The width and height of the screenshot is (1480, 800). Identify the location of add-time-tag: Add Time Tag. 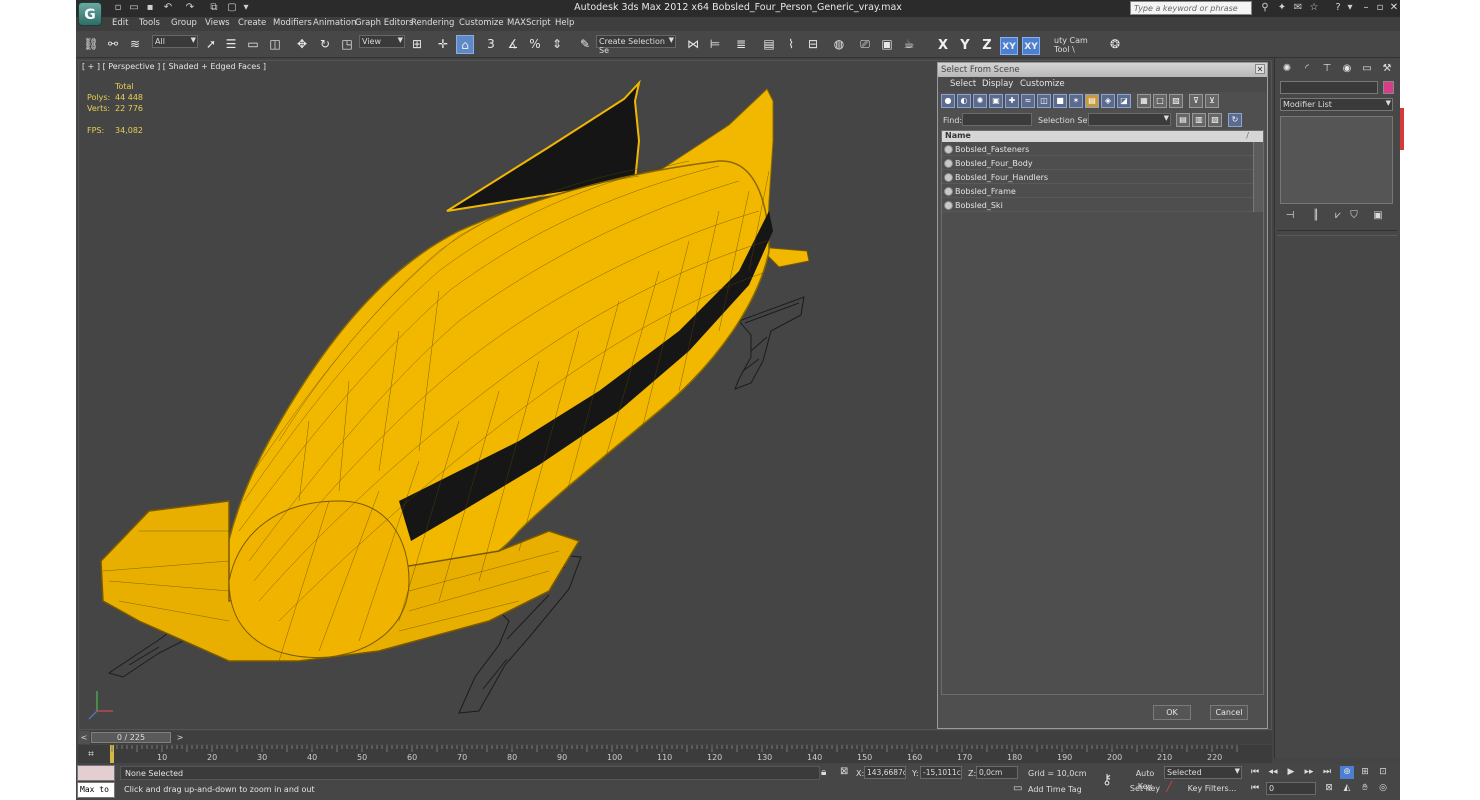
(1055, 789).